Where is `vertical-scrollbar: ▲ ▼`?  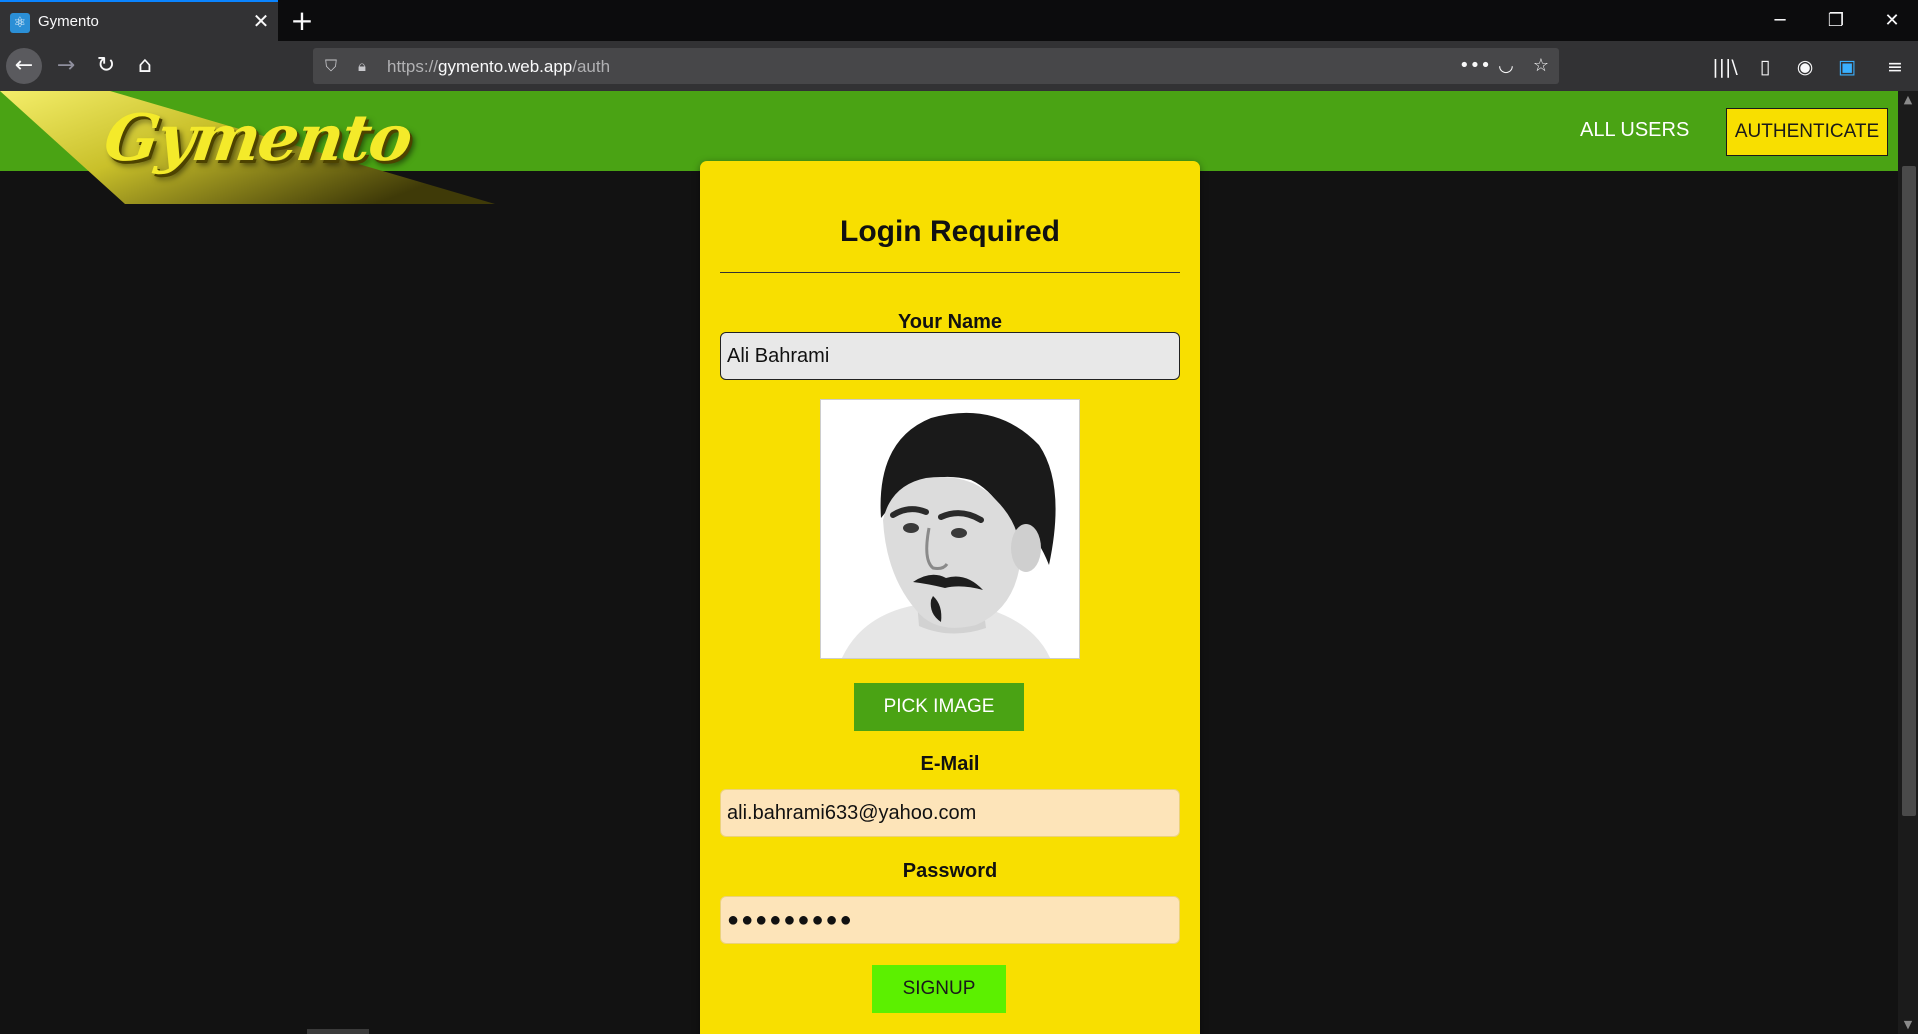 vertical-scrollbar: ▲ ▼ is located at coordinates (1908, 562).